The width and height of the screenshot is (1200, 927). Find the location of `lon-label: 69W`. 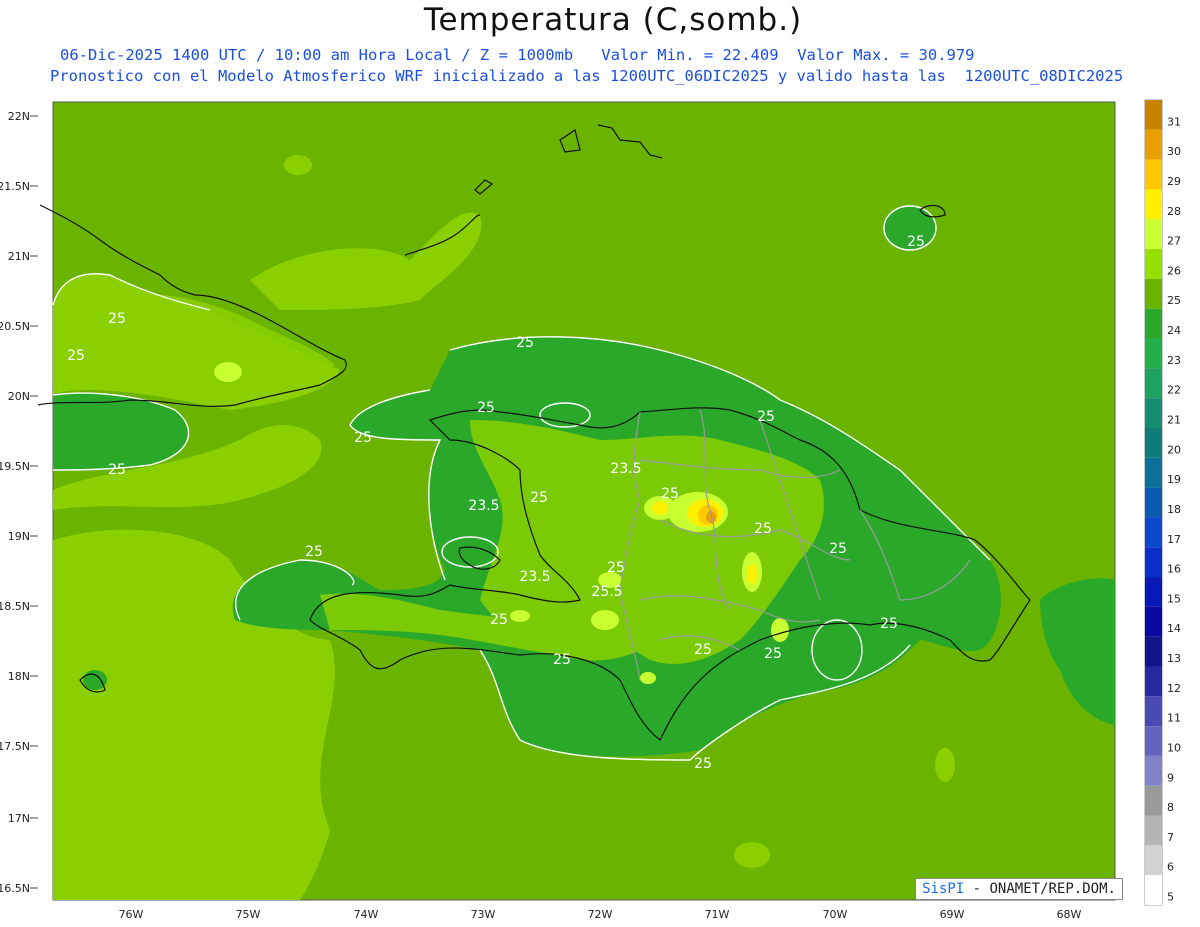

lon-label: 69W is located at coordinates (952, 914).